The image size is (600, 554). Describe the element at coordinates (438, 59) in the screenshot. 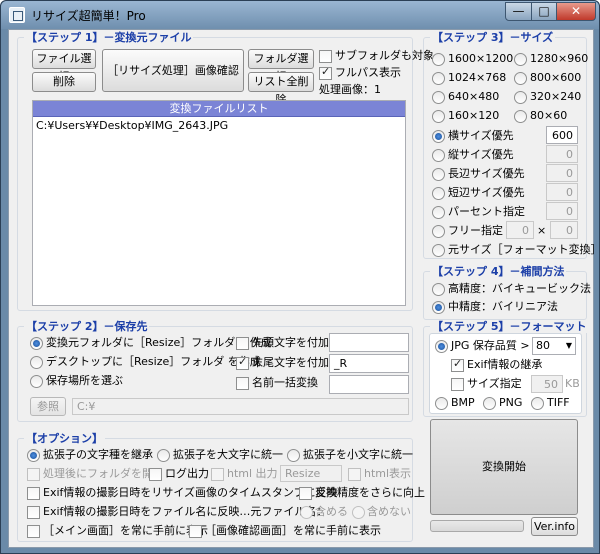

I see `size-1600-radio` at that location.